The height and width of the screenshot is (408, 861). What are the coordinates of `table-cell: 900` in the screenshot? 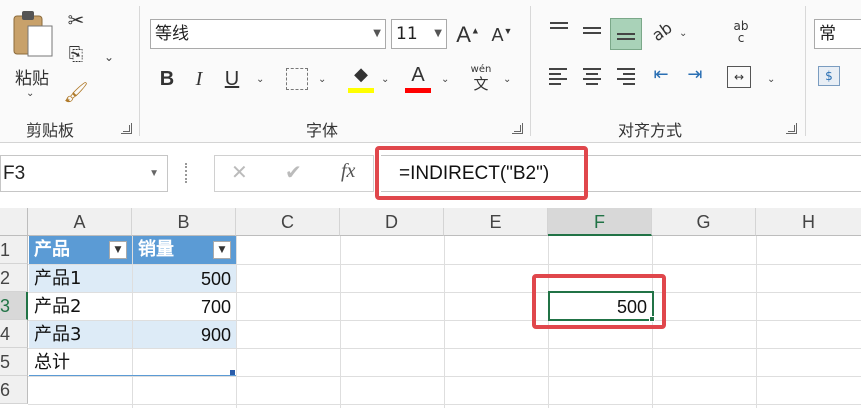 It's located at (184, 334).